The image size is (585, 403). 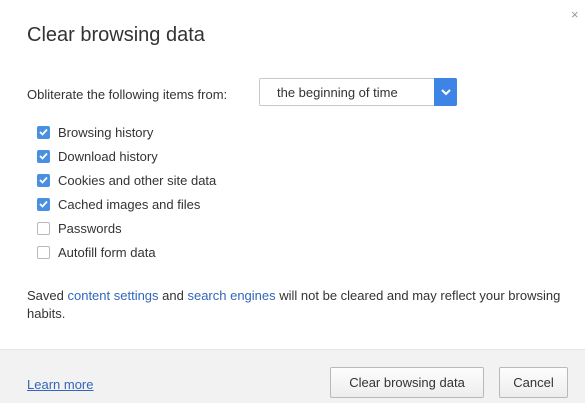 I want to click on checkbox-cached-images: Cached images and files, so click(x=126, y=204).